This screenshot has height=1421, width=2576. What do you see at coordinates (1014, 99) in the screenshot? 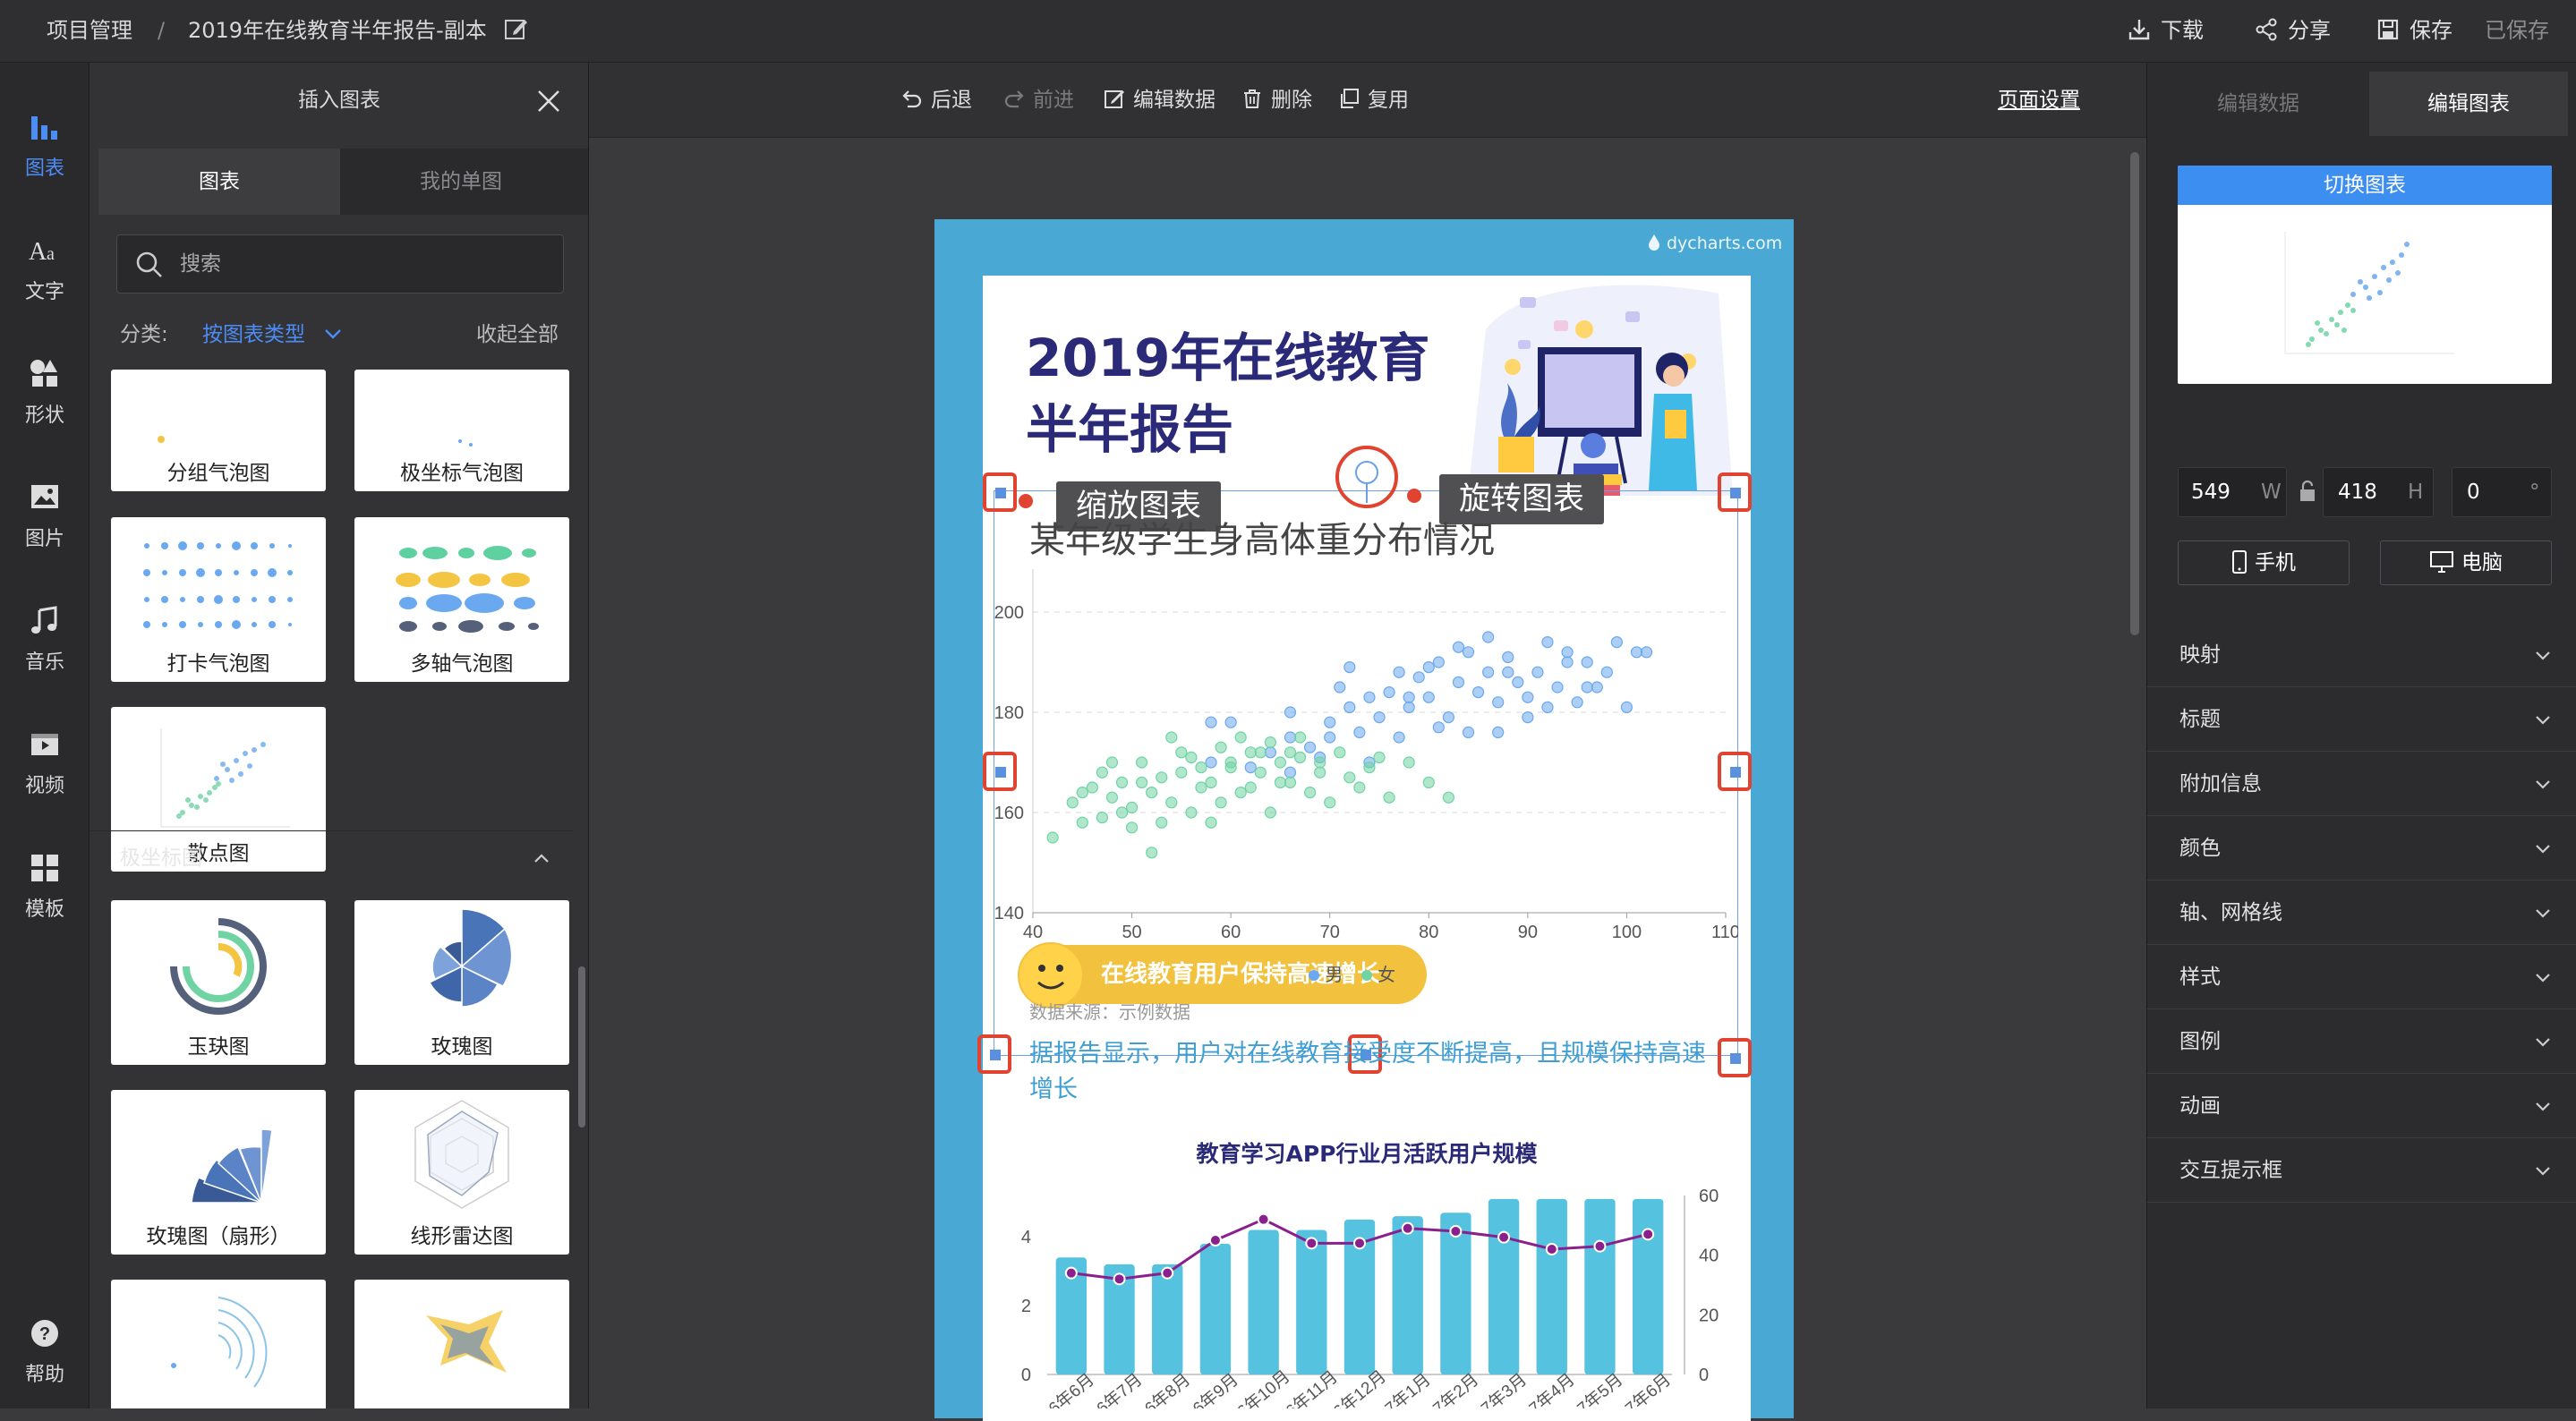
I see `redo-icon` at bounding box center [1014, 99].